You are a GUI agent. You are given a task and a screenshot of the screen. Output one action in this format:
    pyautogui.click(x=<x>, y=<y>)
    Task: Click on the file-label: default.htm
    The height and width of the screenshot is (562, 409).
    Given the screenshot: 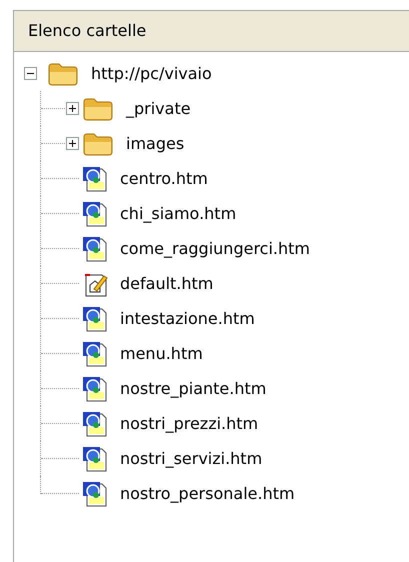 What is the action you would take?
    pyautogui.click(x=167, y=284)
    